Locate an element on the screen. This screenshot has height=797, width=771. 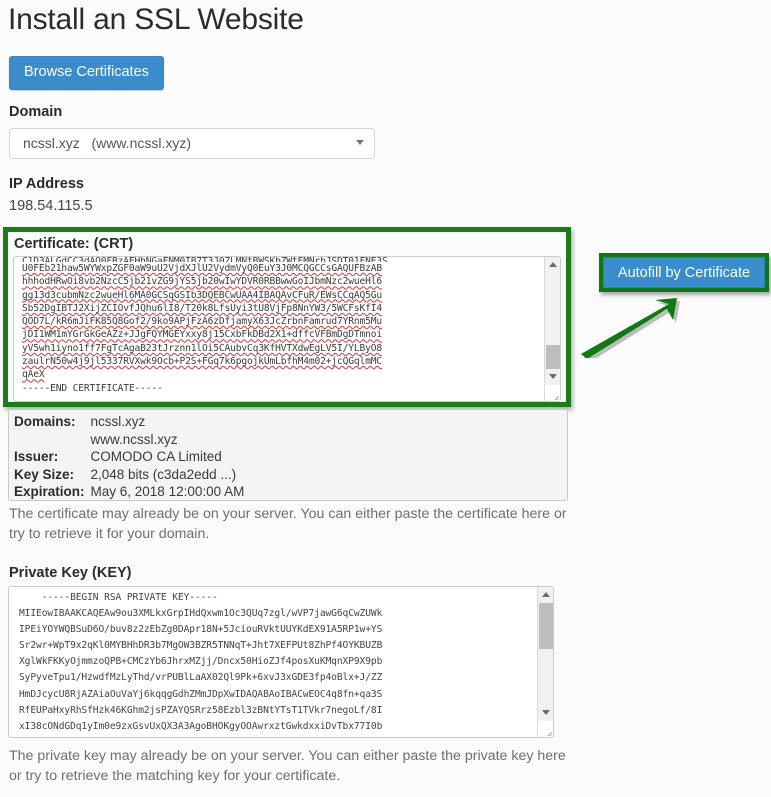
certificate-label: Certificate: (CRT) is located at coordinates (74, 244).